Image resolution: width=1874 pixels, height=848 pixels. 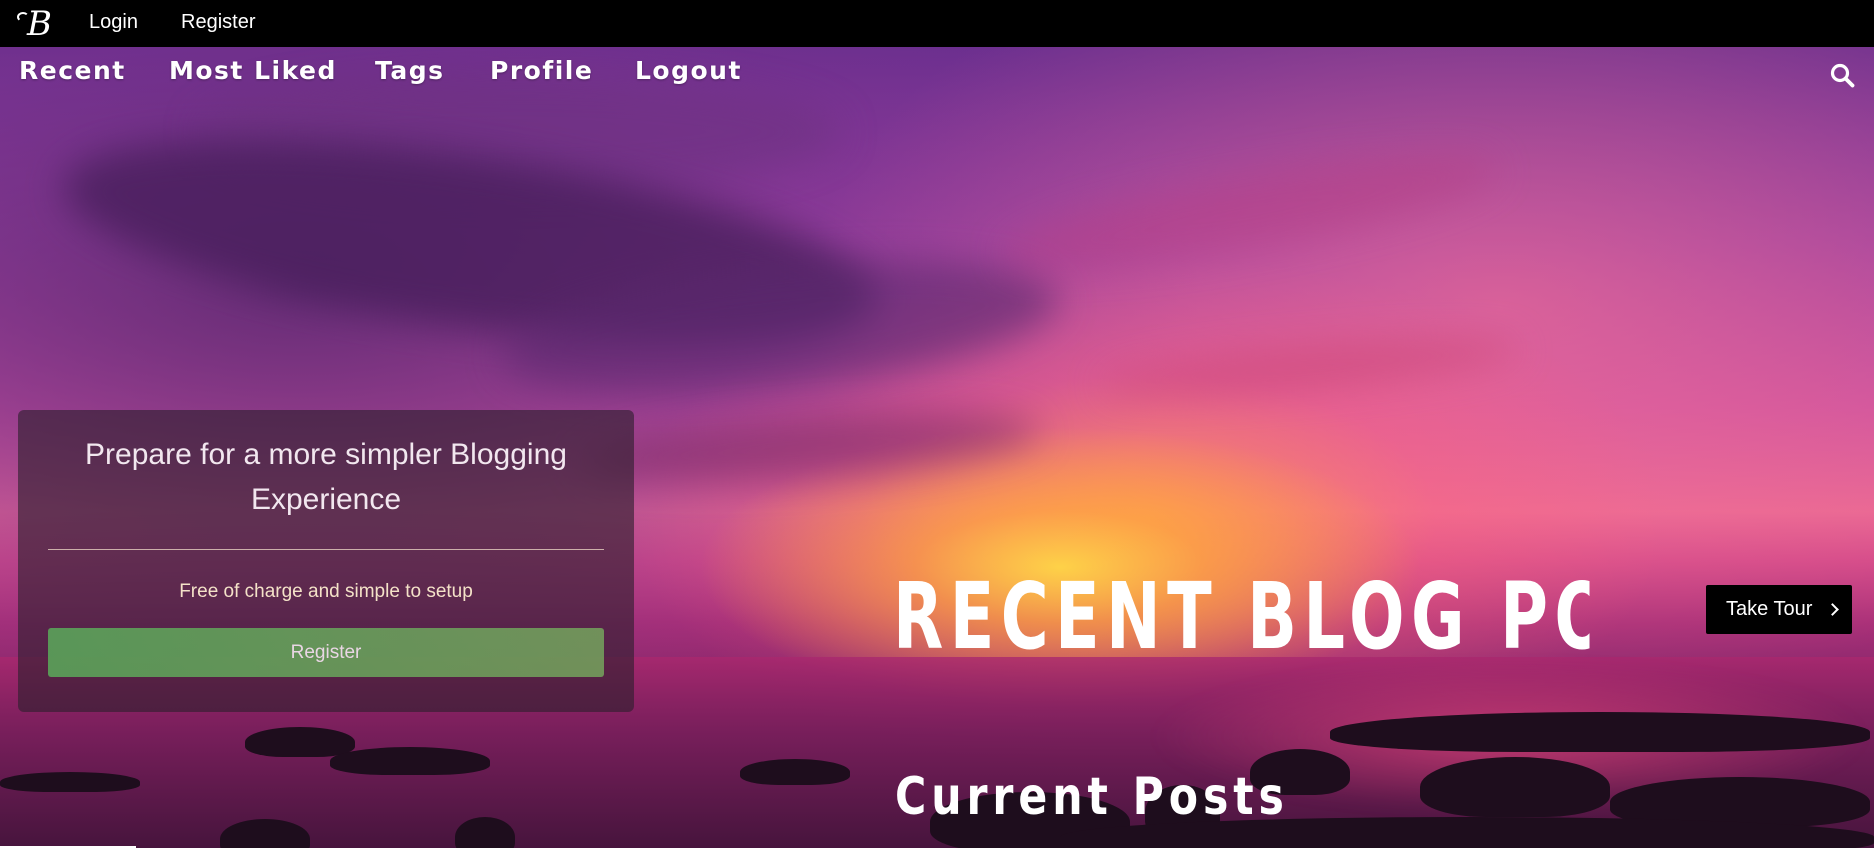 What do you see at coordinates (1241, 616) in the screenshot?
I see `recent-blog-posts-heading: RECENT BLOG POSTS` at bounding box center [1241, 616].